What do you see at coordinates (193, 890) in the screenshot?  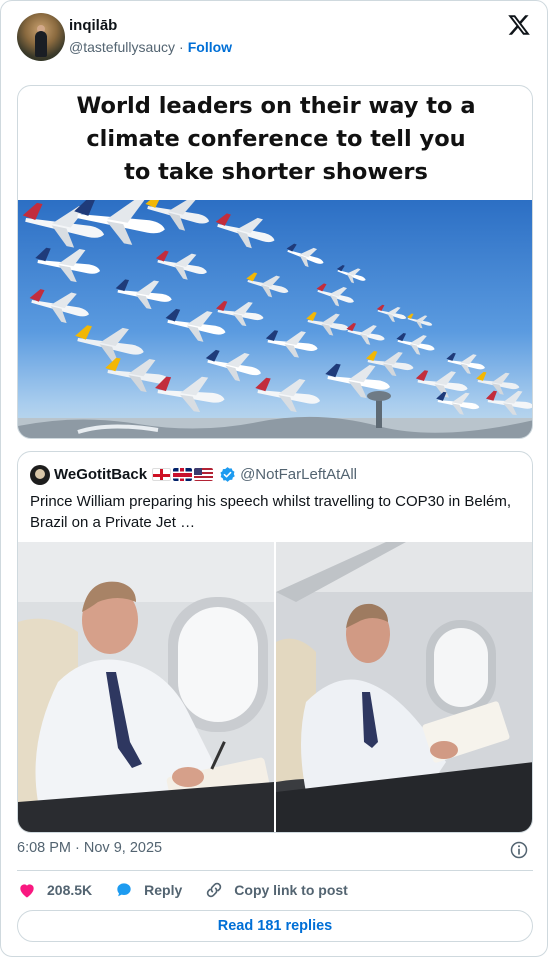 I see `post-actions: 208.5K Reply Copy link to post` at bounding box center [193, 890].